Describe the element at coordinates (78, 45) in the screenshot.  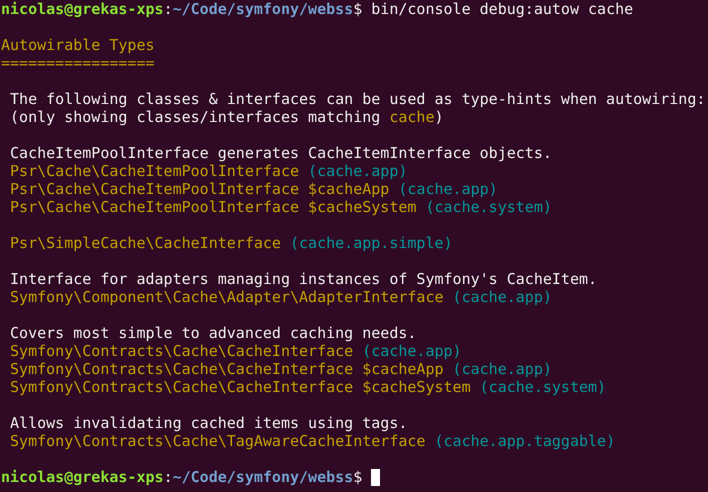
I see `section-heading: Autowirable Types` at that location.